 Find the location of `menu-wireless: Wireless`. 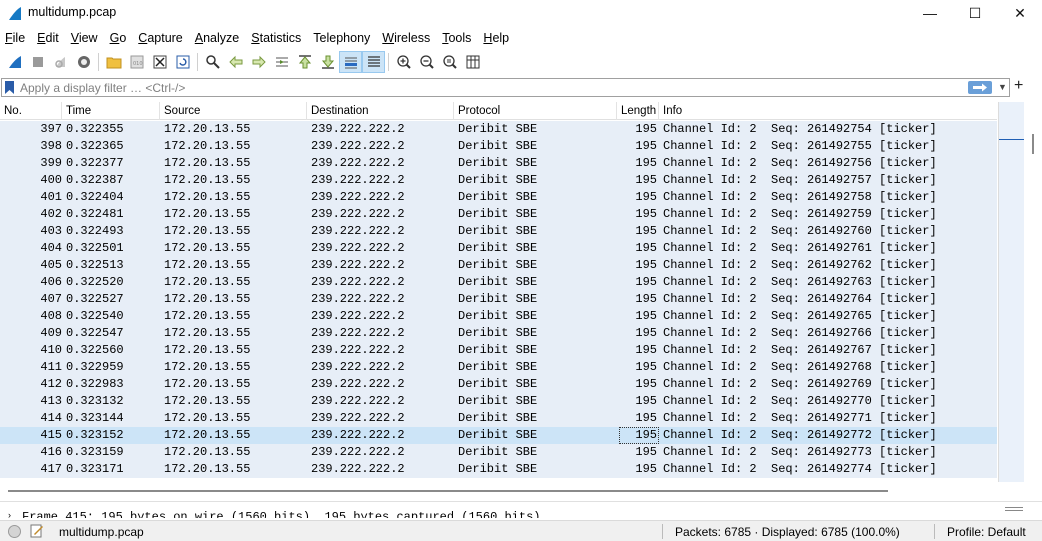

menu-wireless: Wireless is located at coordinates (406, 38).